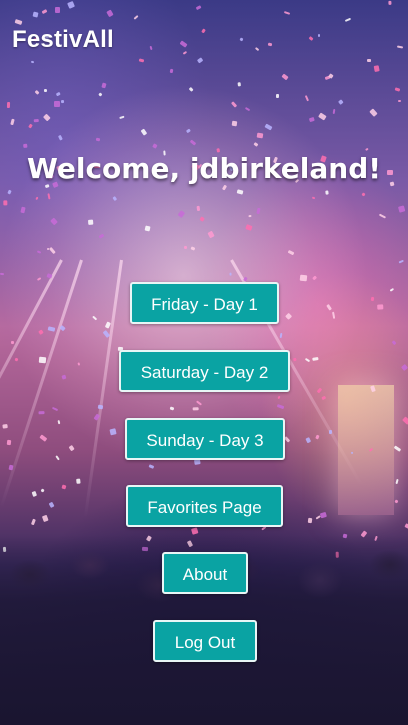 Image resolution: width=408 pixels, height=725 pixels. Describe the element at coordinates (205, 641) in the screenshot. I see `log-out-button: Log Out` at that location.